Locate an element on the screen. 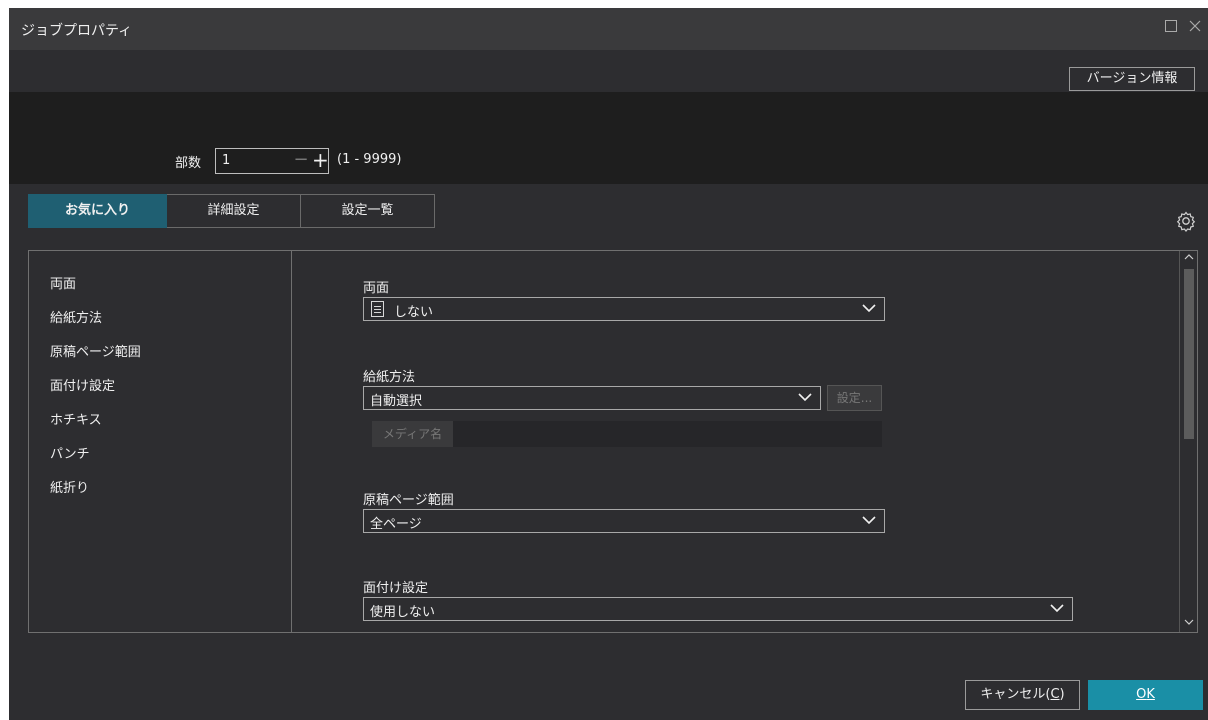 This screenshot has height=720, width=1208. cancel-accesskey: C is located at coordinates (1055, 694).